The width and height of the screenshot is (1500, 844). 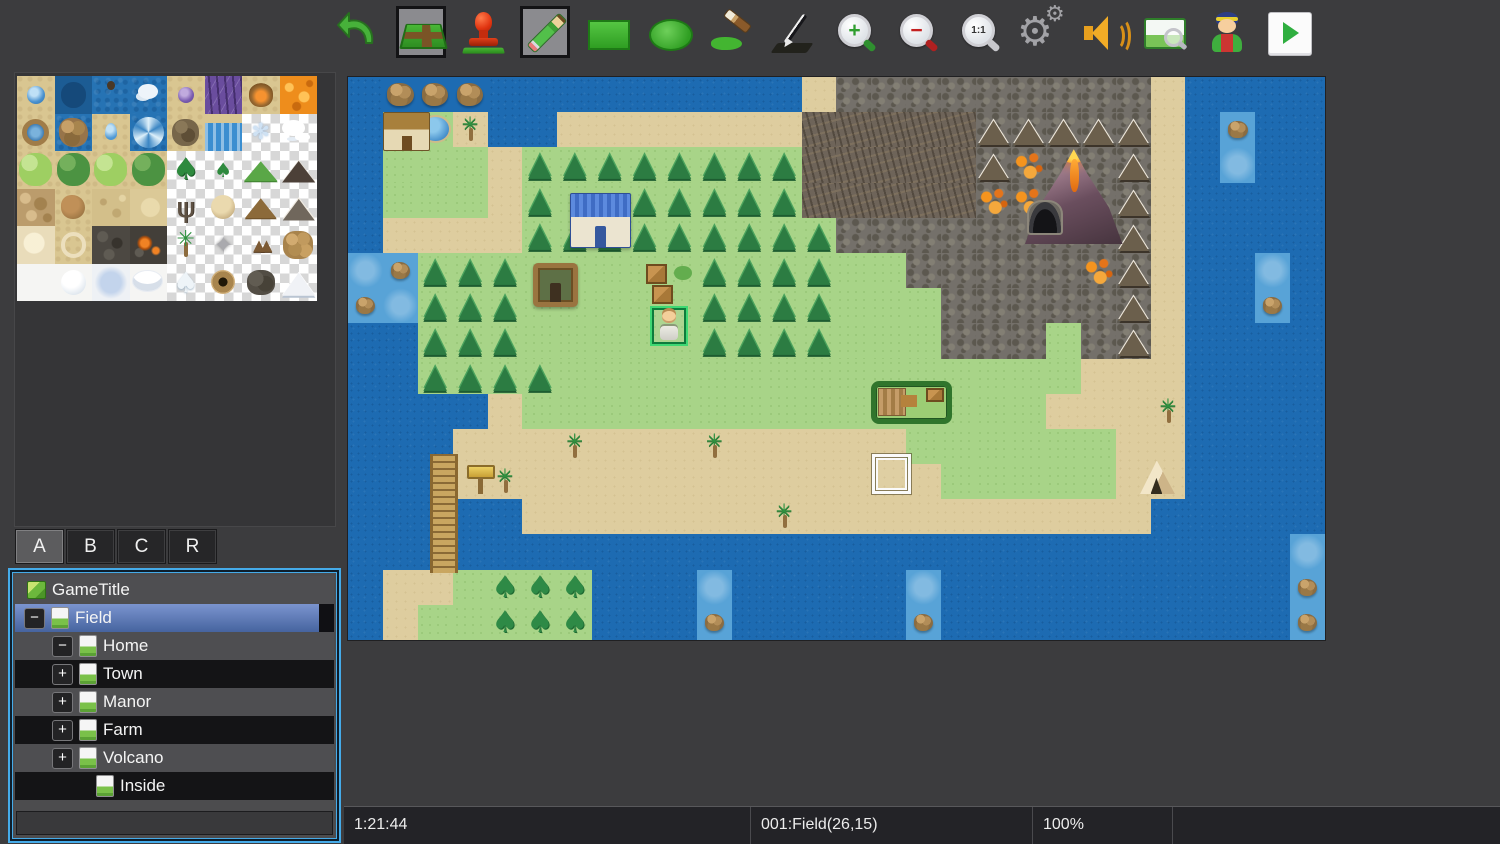 What do you see at coordinates (148, 207) in the screenshot?
I see `palette-tile-sand-plain` at bounding box center [148, 207].